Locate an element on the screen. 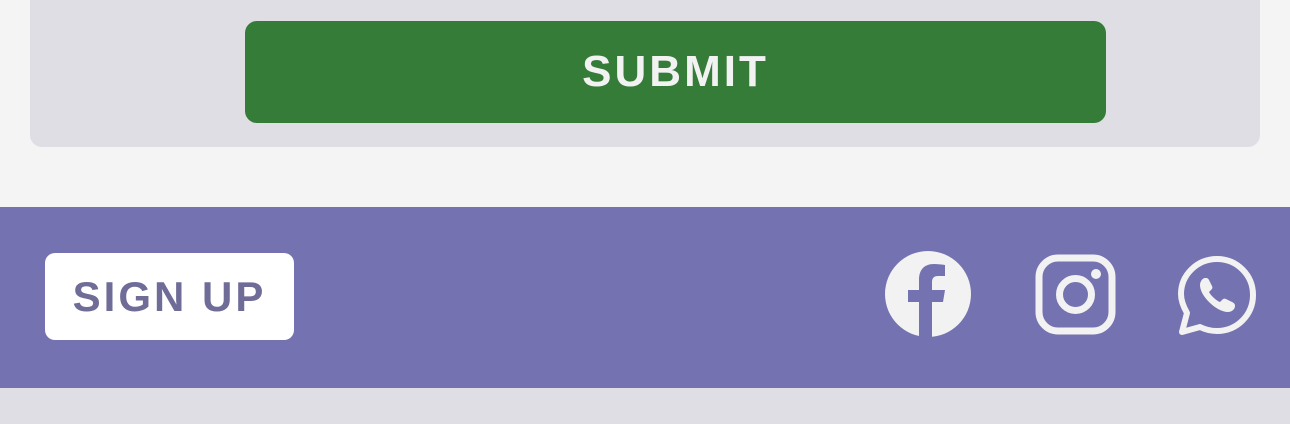 The height and width of the screenshot is (424, 1290). instagram-icon is located at coordinates (1075, 294).